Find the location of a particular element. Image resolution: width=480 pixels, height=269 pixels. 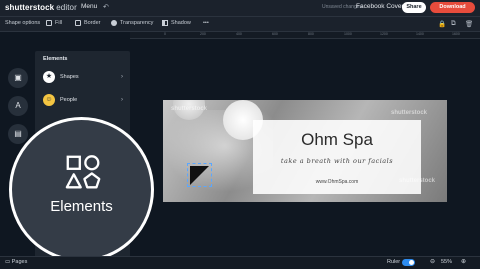

shape-options-title: Shape options is located at coordinates (23, 23).